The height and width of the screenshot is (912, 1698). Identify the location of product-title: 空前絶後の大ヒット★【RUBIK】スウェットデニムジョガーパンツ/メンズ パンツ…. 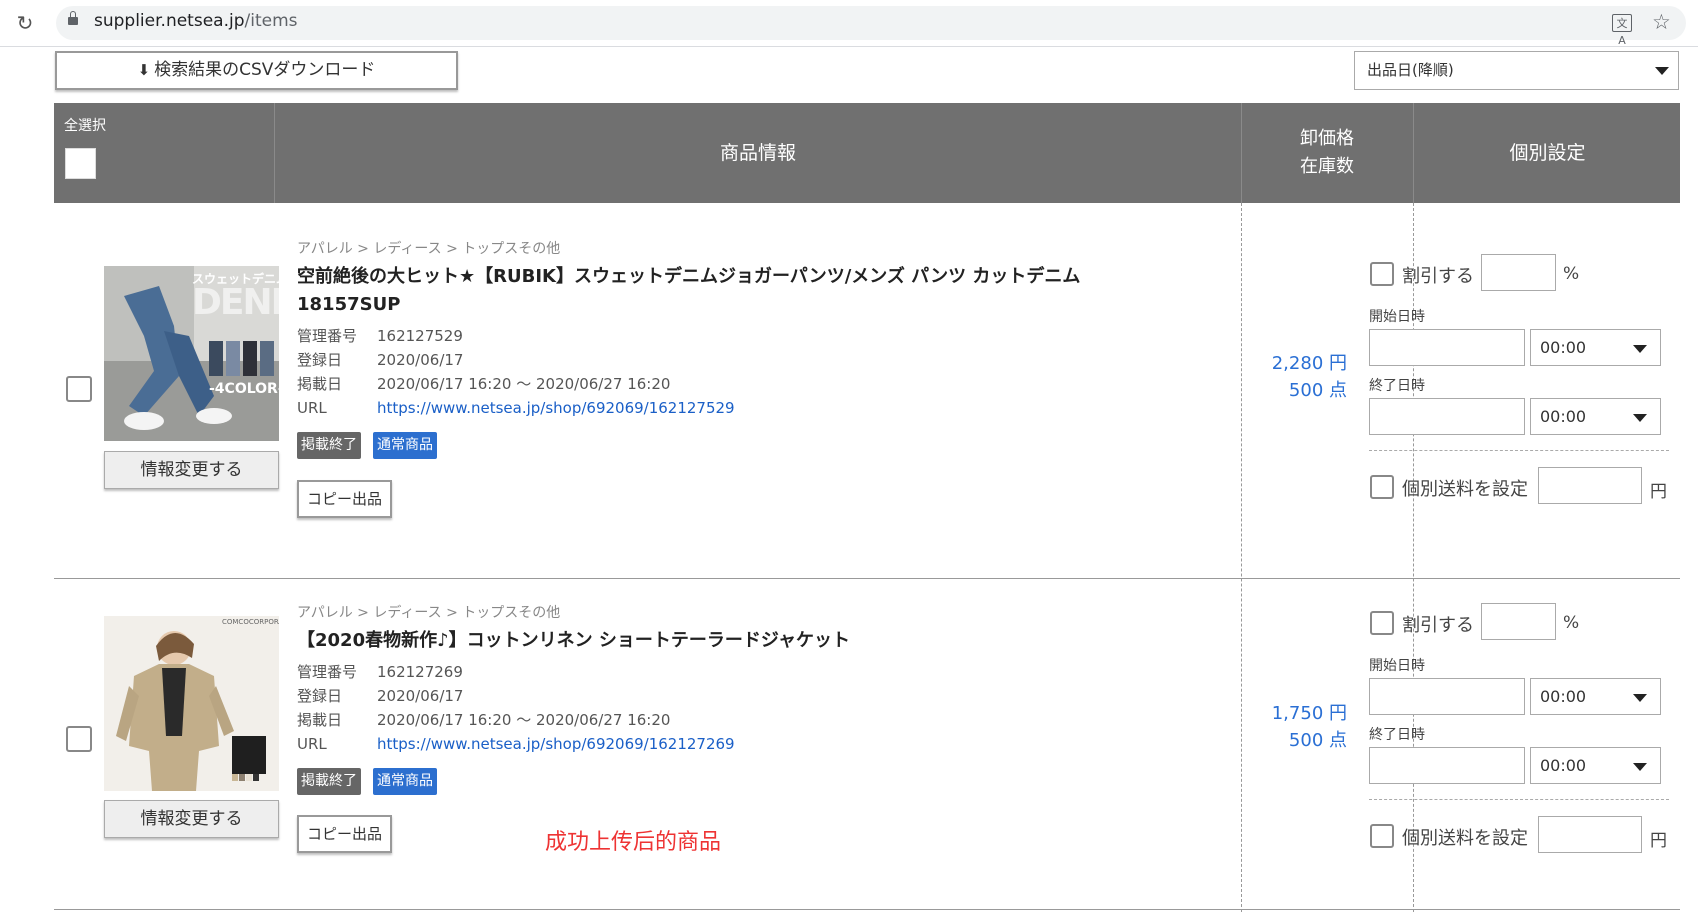
(742, 291).